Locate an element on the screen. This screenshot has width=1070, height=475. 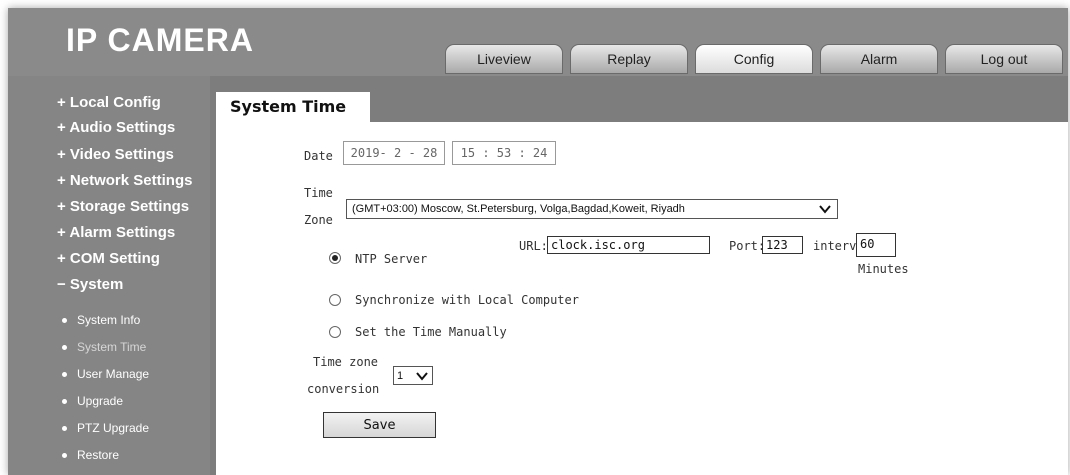
sidebar-subitem-label: User Manage is located at coordinates (113, 374).